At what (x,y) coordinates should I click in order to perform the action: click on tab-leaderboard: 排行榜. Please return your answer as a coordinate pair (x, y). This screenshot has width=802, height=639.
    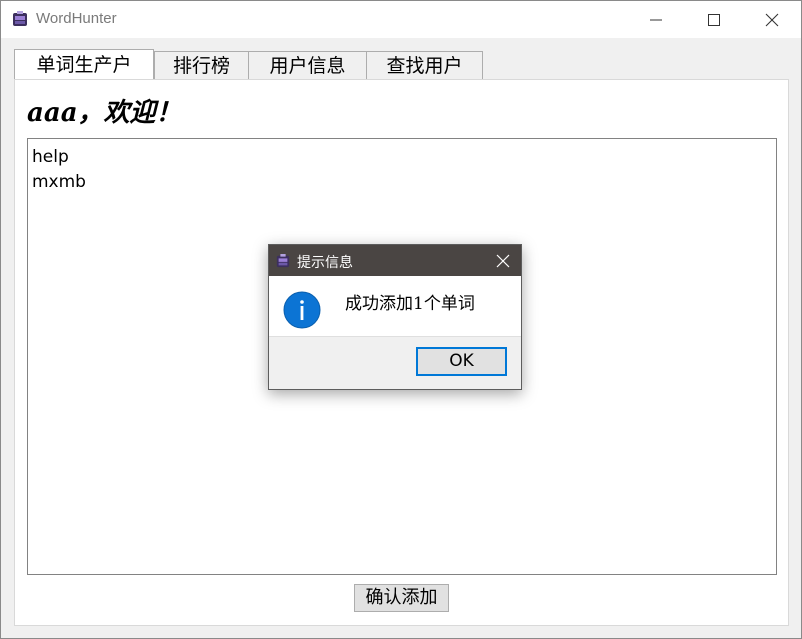
    Looking at the image, I should click on (201, 65).